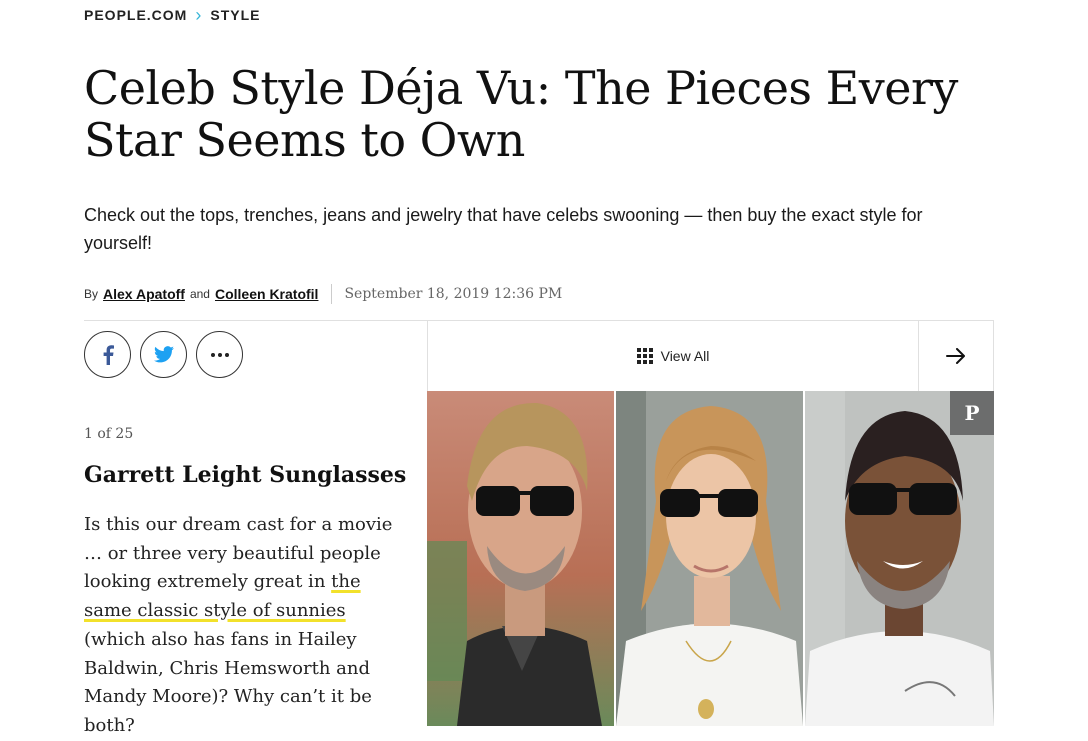  Describe the element at coordinates (245, 475) in the screenshot. I see `slide-title: Garrett Leight Sunglasses` at that location.